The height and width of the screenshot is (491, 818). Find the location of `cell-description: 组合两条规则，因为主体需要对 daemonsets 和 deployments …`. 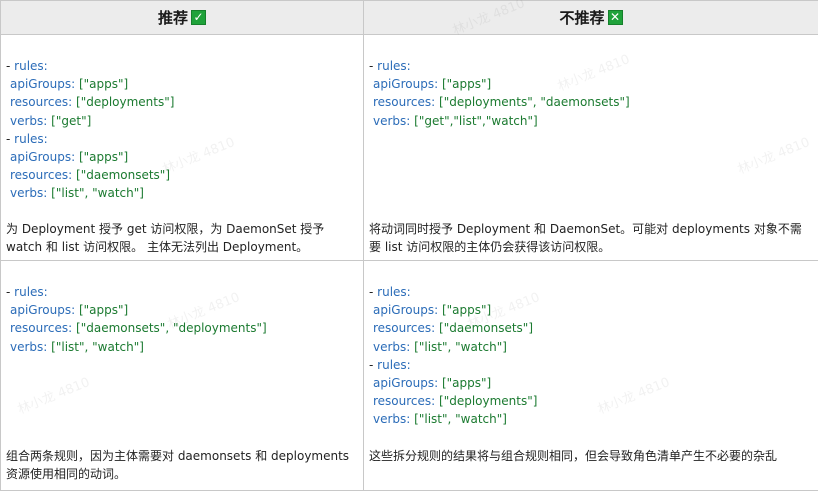

cell-description: 组合两条规则，因为主体需要对 daemonsets 和 deployments … is located at coordinates (178, 465).